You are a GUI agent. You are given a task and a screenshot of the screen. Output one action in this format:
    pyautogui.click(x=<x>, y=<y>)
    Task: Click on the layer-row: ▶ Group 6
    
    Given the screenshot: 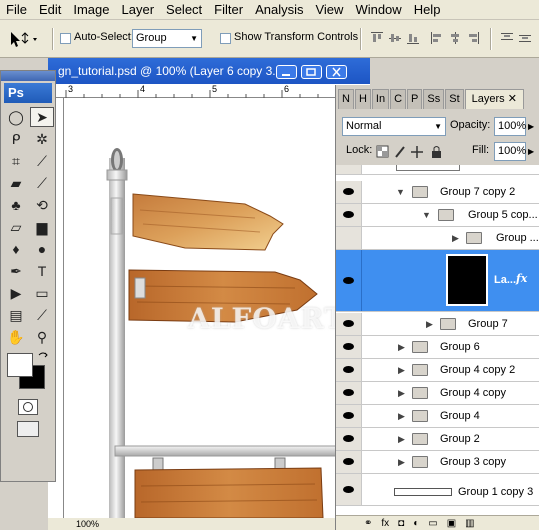 What is the action you would take?
    pyautogui.click(x=437, y=347)
    